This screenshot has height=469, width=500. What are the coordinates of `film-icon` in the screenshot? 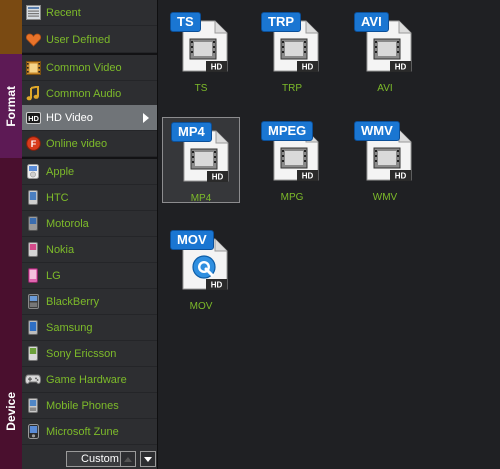 It's located at (33, 68).